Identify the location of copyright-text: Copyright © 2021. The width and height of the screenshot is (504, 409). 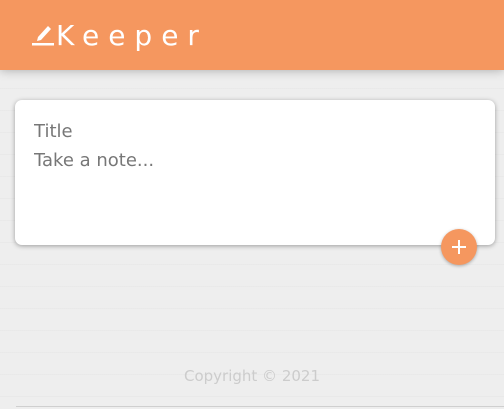
(251, 376).